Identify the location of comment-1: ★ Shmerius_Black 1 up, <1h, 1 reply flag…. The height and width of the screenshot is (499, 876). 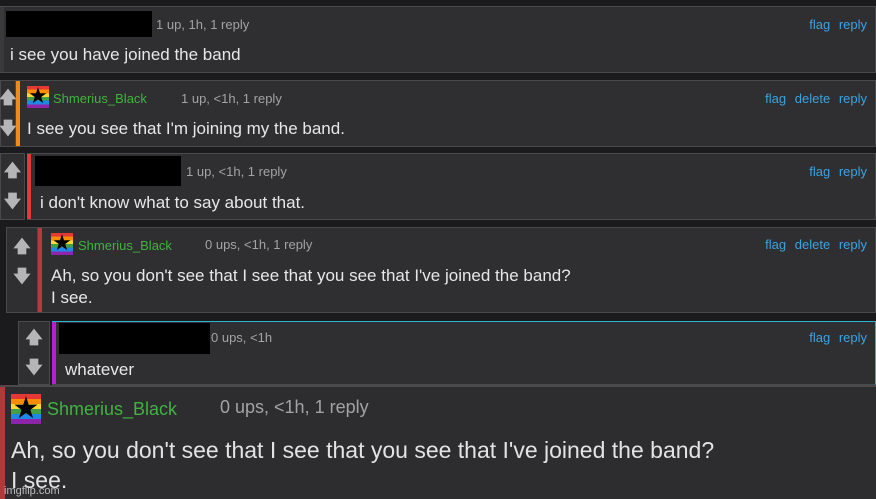
(446, 113).